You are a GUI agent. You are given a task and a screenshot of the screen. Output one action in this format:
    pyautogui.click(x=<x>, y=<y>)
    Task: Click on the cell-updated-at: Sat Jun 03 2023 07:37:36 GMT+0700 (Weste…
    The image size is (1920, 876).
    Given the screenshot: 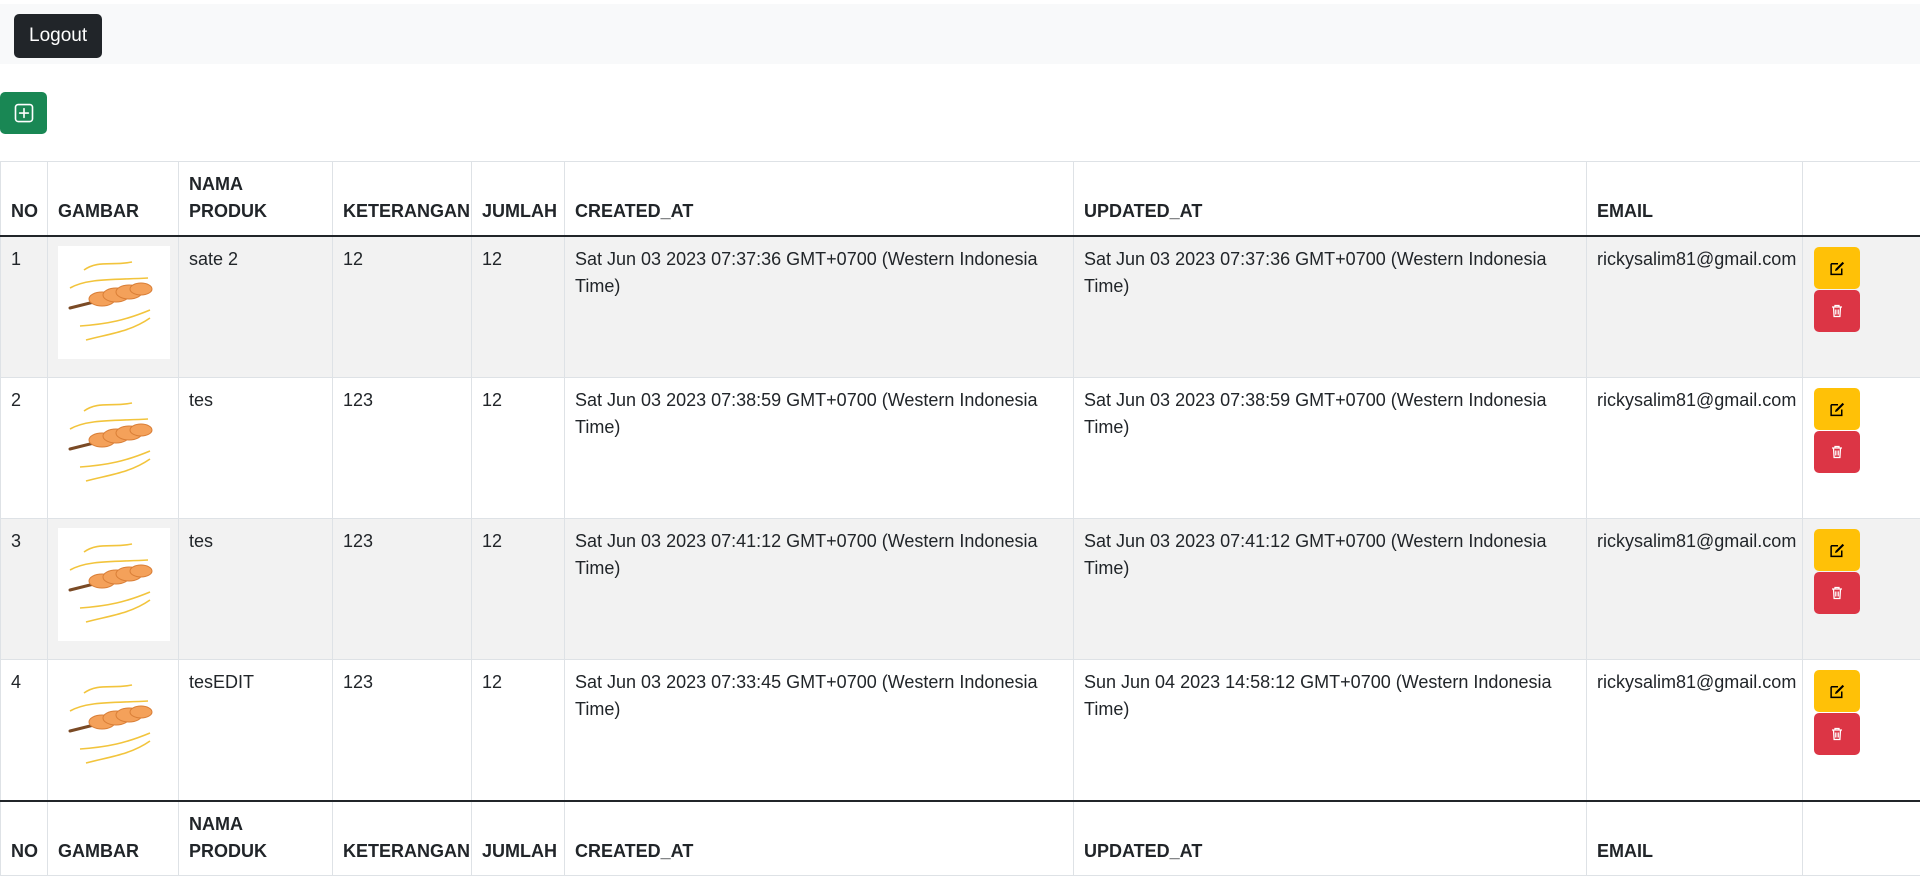 What is the action you would take?
    pyautogui.click(x=1330, y=307)
    